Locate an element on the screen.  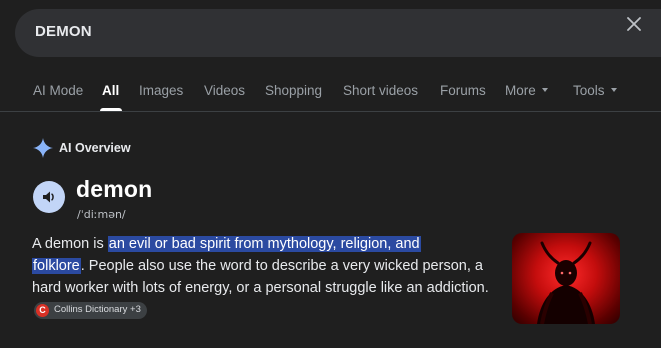
clear-search-button is located at coordinates (634, 24).